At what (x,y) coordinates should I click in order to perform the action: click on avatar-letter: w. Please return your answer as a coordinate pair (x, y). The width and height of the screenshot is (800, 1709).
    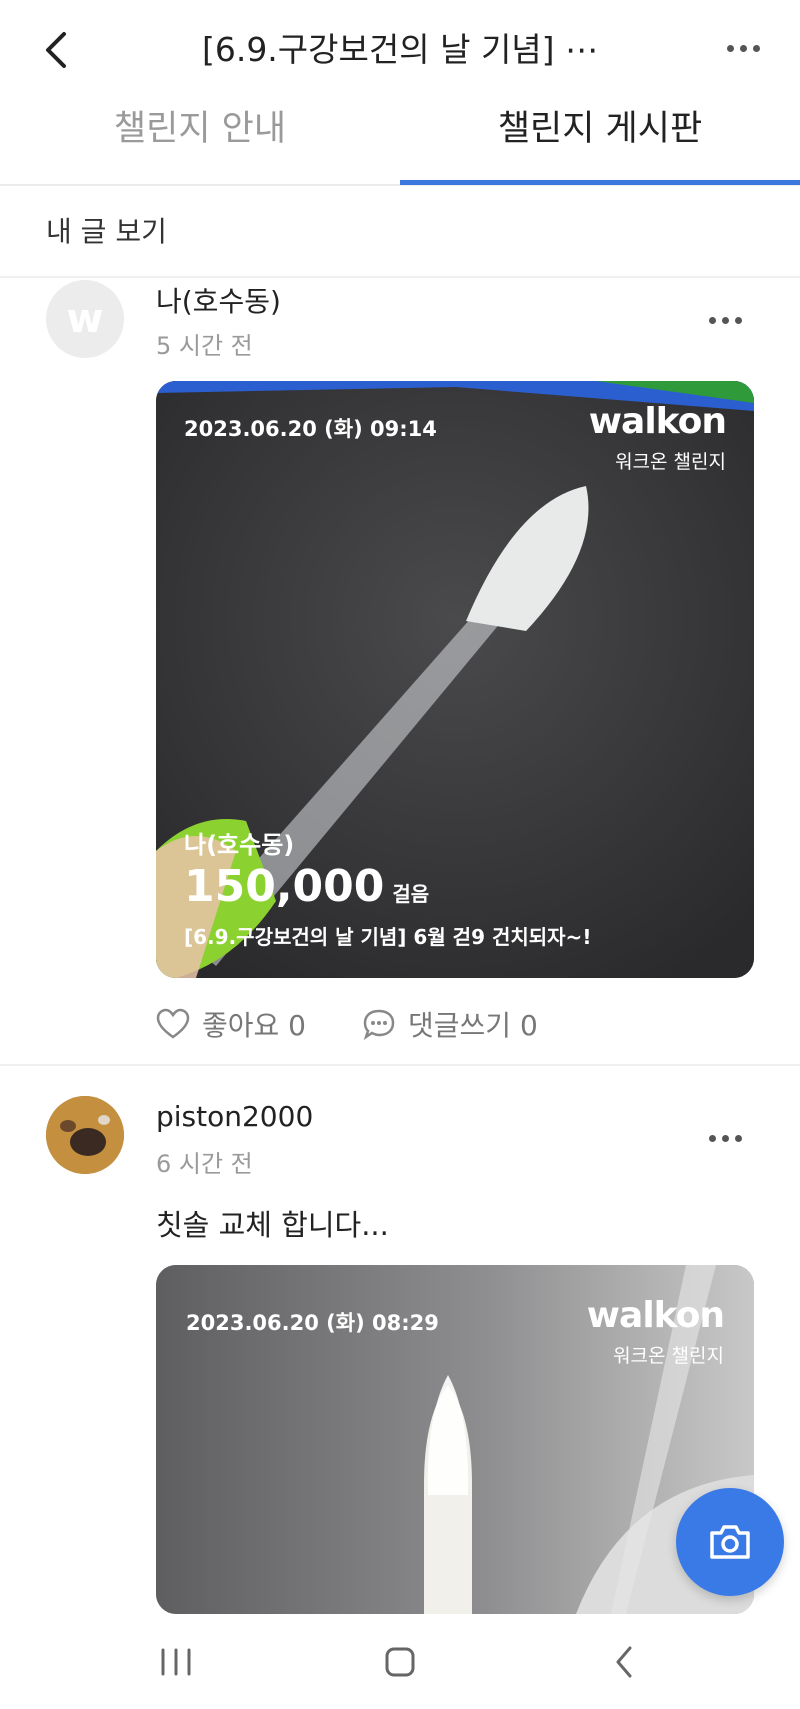
    Looking at the image, I should click on (85, 319).